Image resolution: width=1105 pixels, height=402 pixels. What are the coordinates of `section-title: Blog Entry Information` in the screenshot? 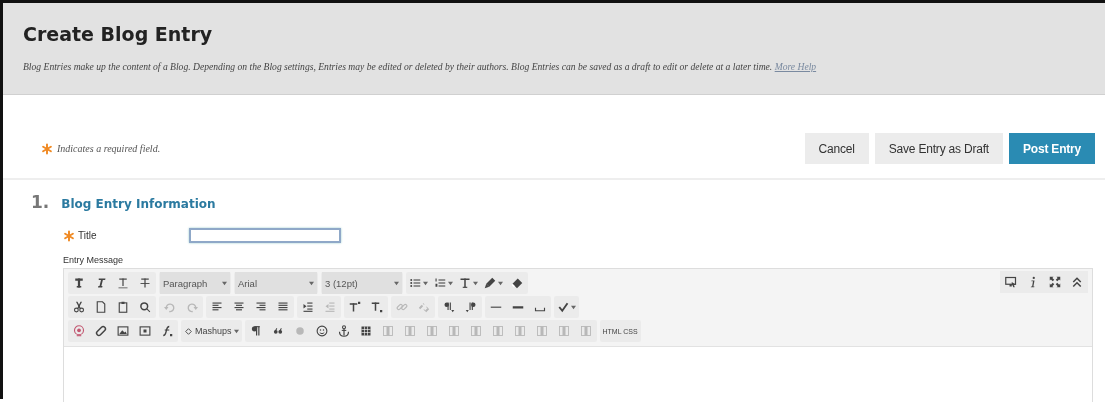 It's located at (138, 204).